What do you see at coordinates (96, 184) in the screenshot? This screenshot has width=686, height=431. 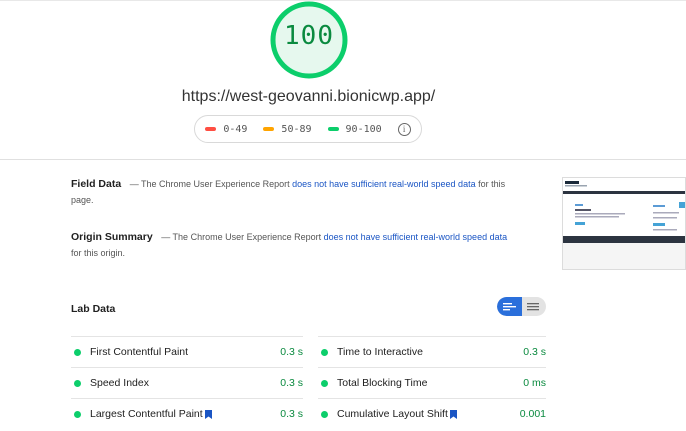 I see `field-data-heading: Field Data` at bounding box center [96, 184].